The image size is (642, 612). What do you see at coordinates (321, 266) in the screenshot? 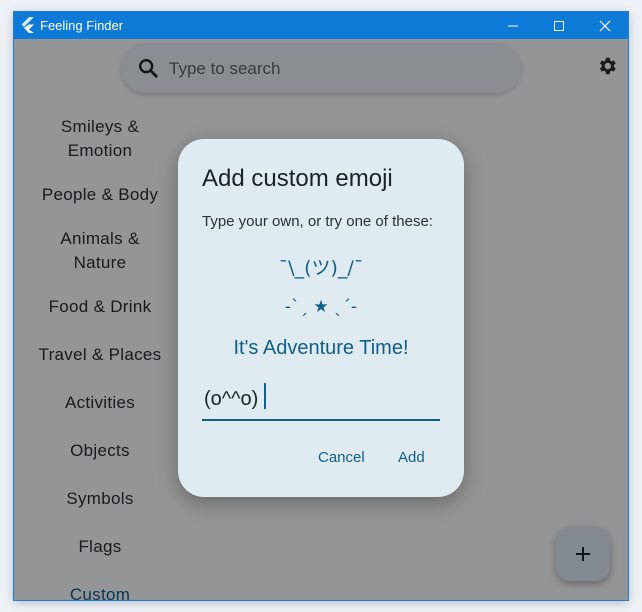
I see `suggestion-shrug: ¯\_(ツ)_/¯` at bounding box center [321, 266].